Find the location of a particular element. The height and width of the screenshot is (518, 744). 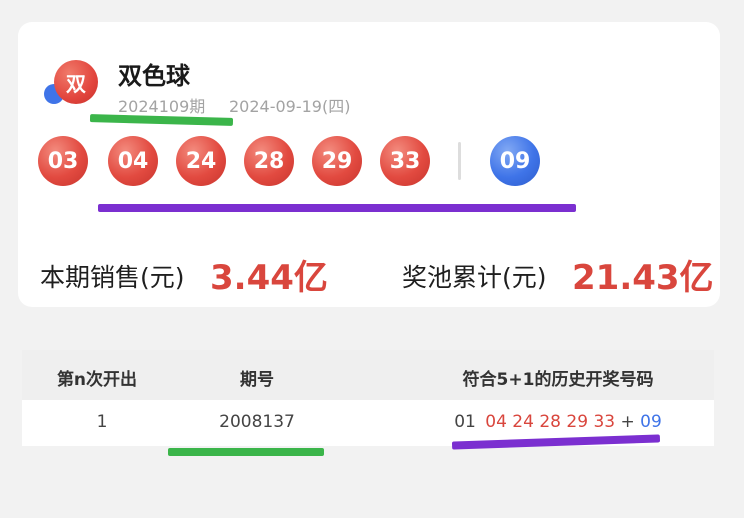

header-occurrence: 第n次开出 is located at coordinates (97, 380).